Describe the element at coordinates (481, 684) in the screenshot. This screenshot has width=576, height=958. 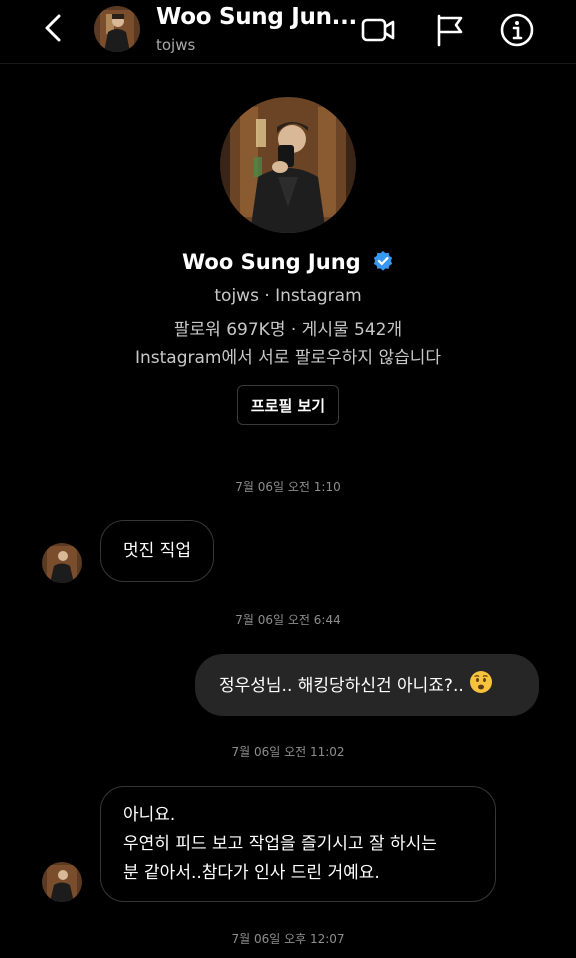
I see `worried-face-emoji` at that location.